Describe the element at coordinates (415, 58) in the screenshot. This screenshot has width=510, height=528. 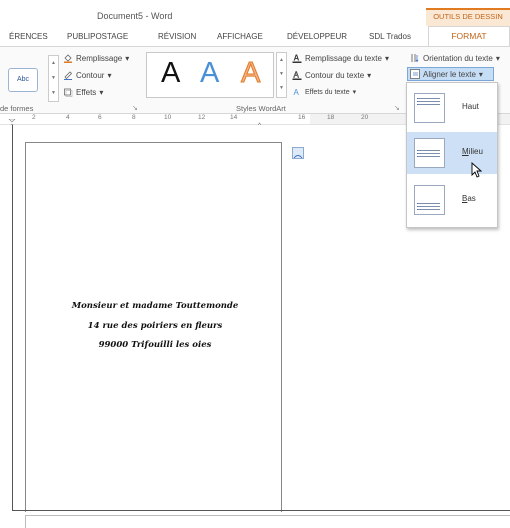
I see `text-direction-icon` at that location.